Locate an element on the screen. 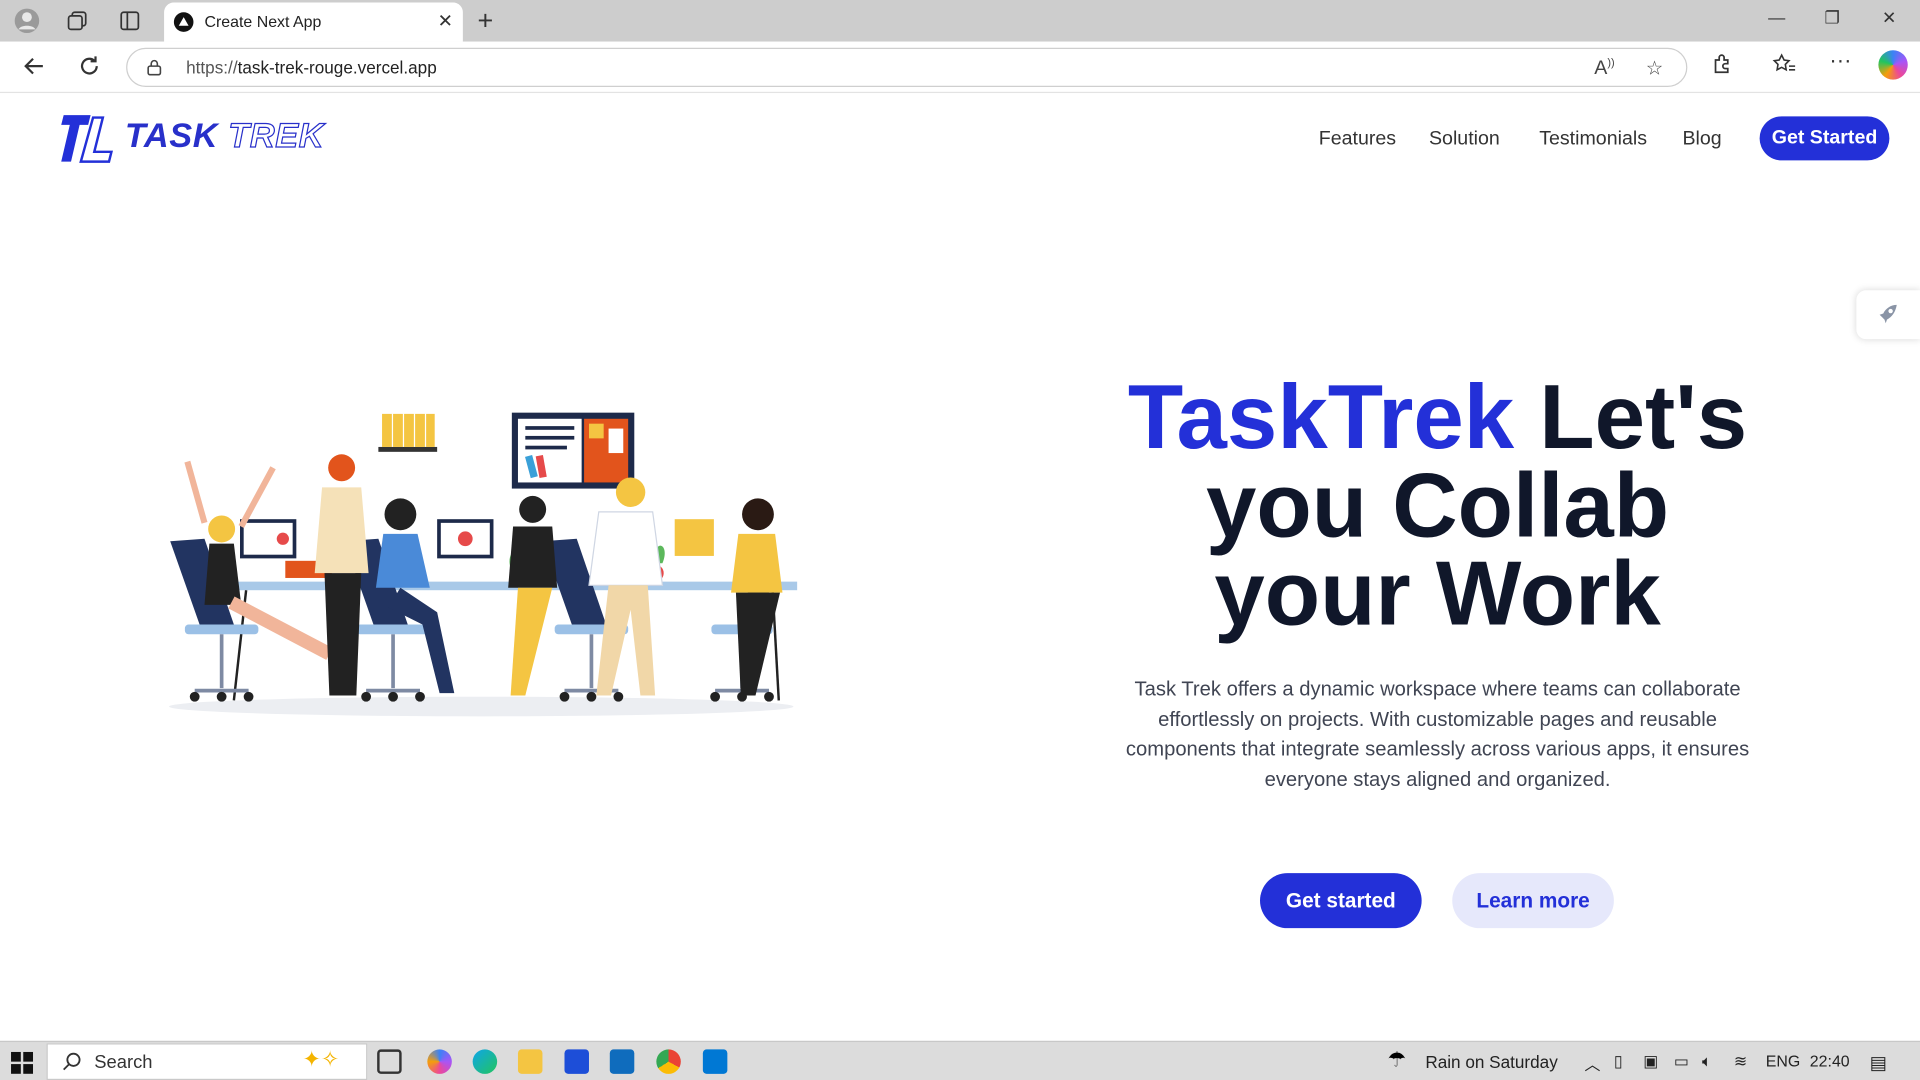  task-view-icon is located at coordinates (389, 1061).